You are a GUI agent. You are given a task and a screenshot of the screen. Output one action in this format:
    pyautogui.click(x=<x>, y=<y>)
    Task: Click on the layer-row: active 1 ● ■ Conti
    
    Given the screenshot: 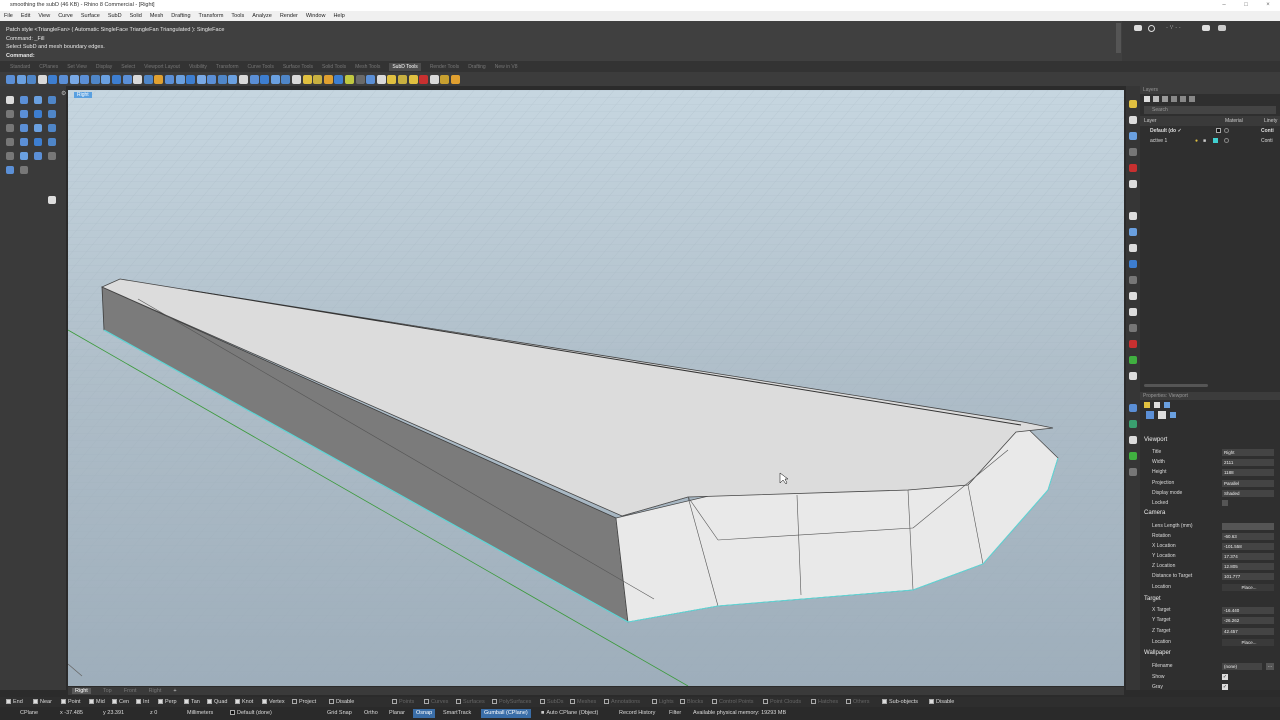 What is the action you would take?
    pyautogui.click(x=1210, y=141)
    